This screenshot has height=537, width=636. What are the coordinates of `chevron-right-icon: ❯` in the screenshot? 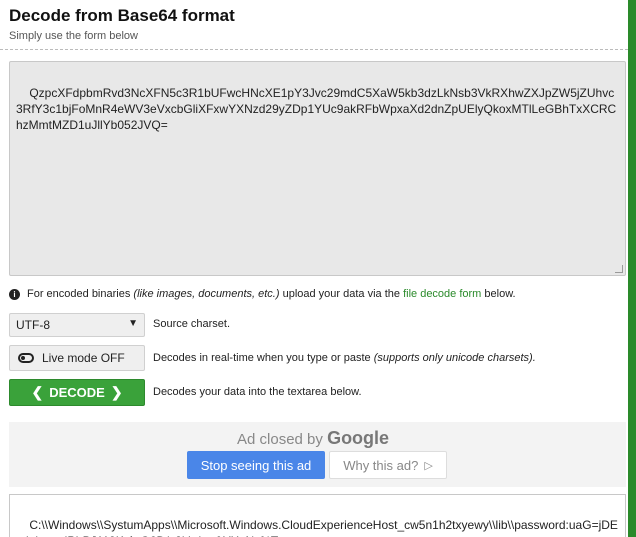 It's located at (116, 392).